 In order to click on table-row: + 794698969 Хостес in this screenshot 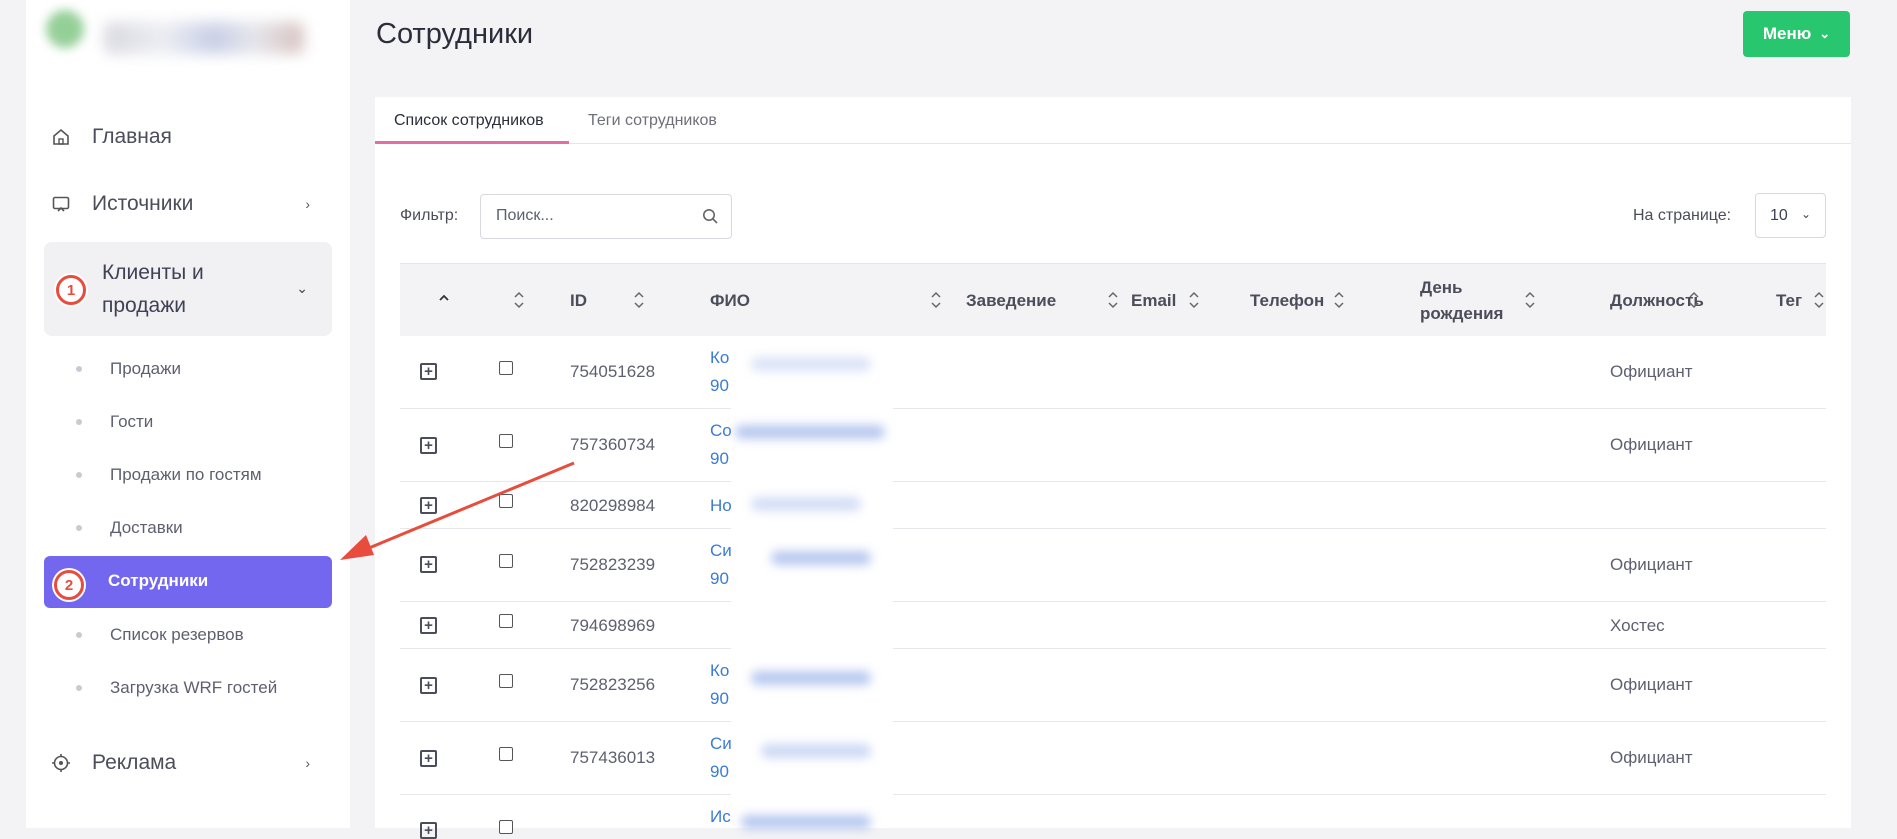, I will do `click(1113, 625)`.